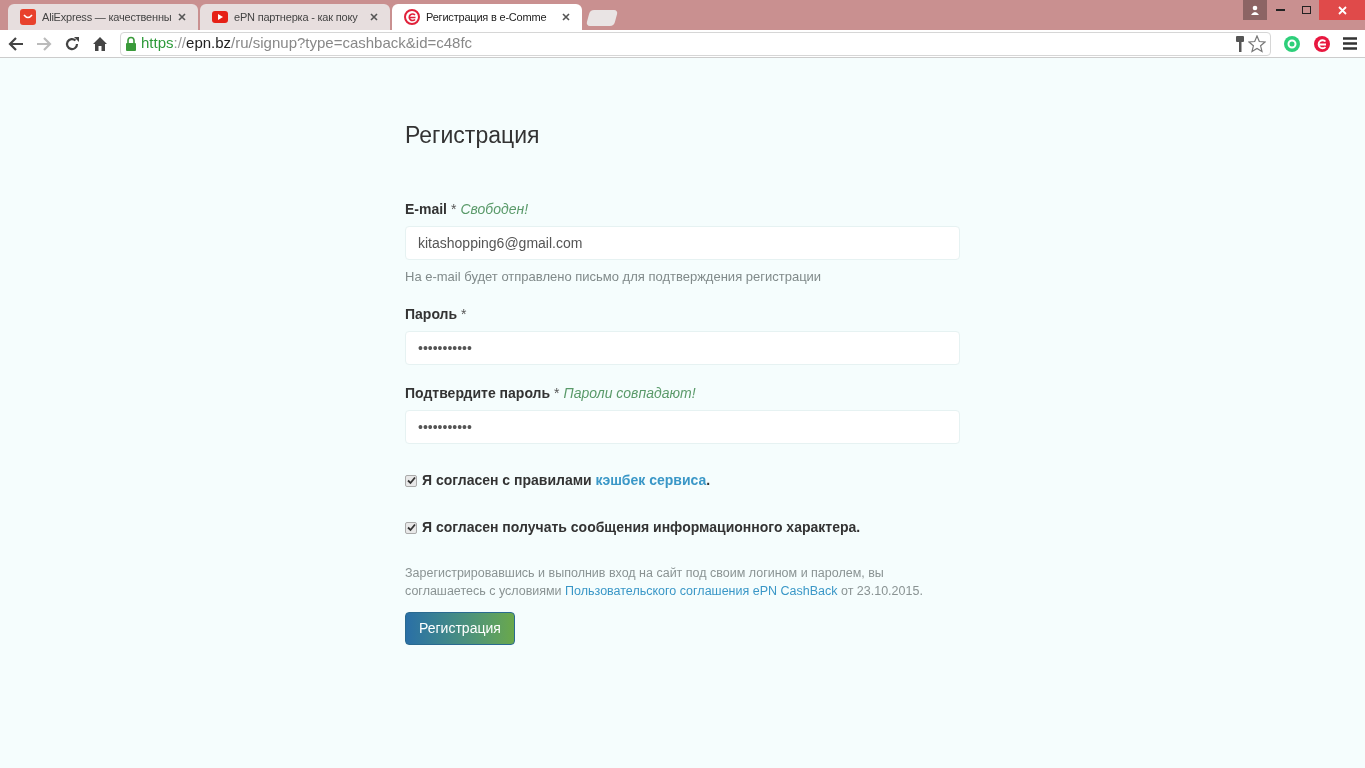 This screenshot has width=1365, height=768. What do you see at coordinates (426, 209) in the screenshot?
I see `field-label: E-mail` at bounding box center [426, 209].